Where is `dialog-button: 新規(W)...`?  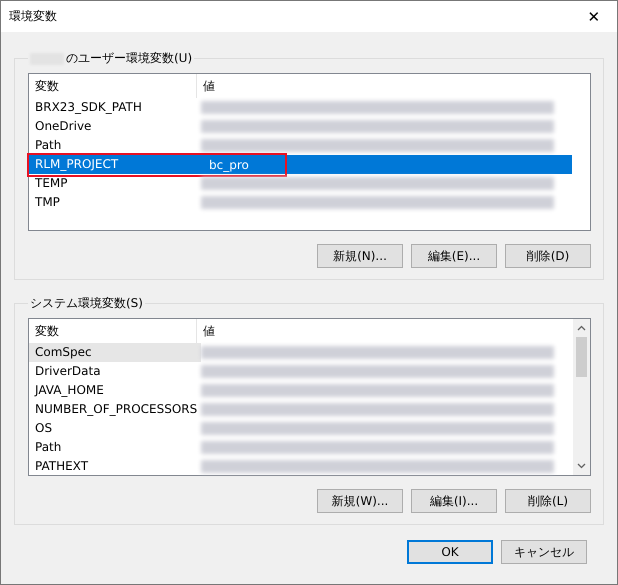 dialog-button: 新規(W)... is located at coordinates (360, 501).